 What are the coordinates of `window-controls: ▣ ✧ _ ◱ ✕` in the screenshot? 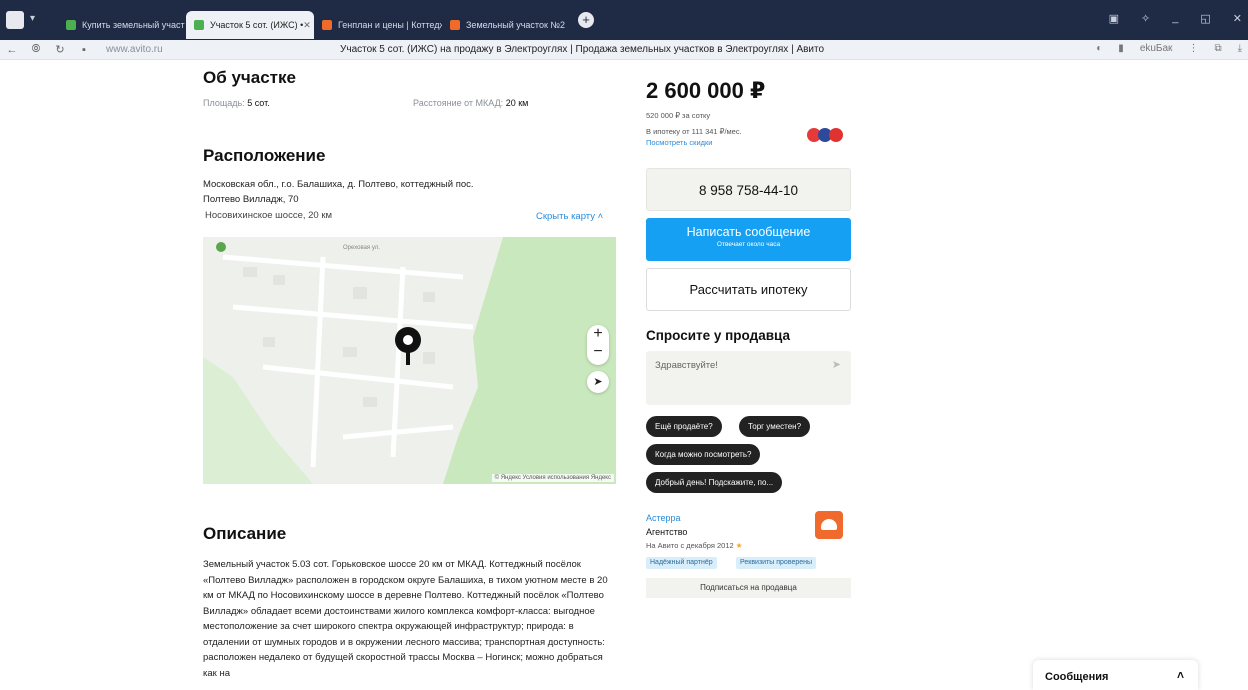 It's located at (1175, 18).